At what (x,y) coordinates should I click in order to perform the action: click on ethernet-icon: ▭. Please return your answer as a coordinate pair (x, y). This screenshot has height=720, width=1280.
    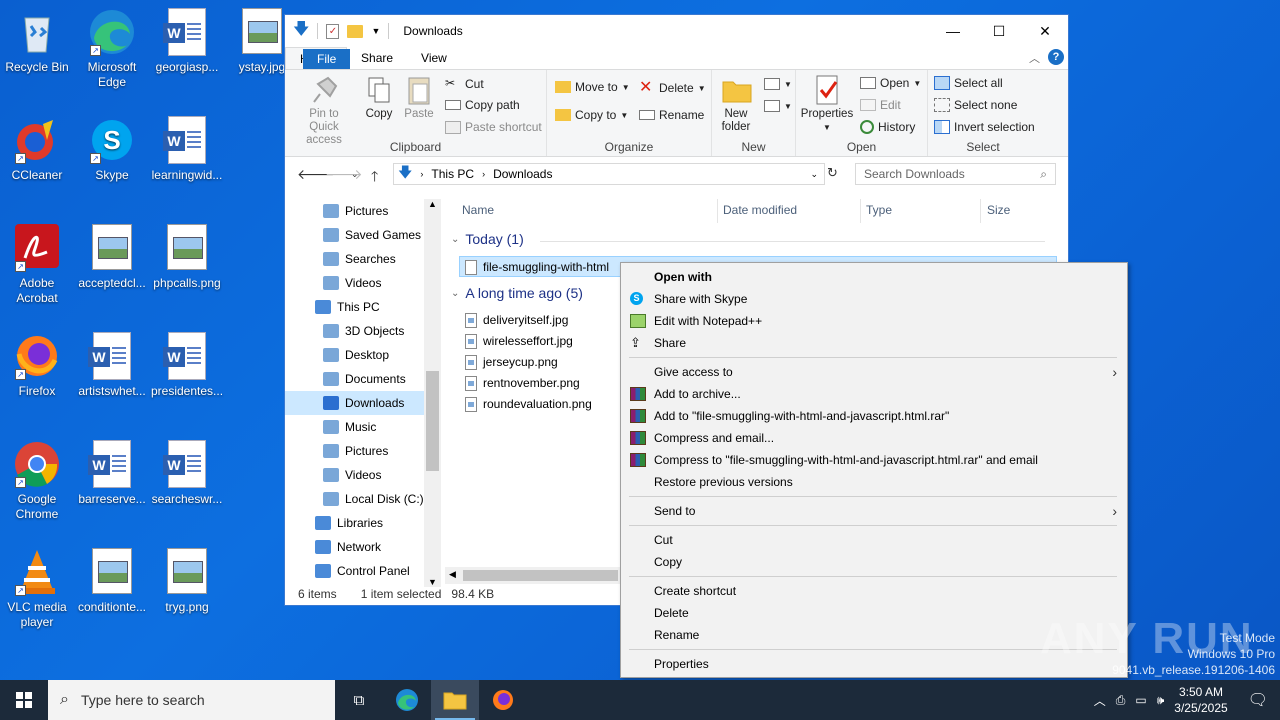
    Looking at the image, I should click on (1140, 700).